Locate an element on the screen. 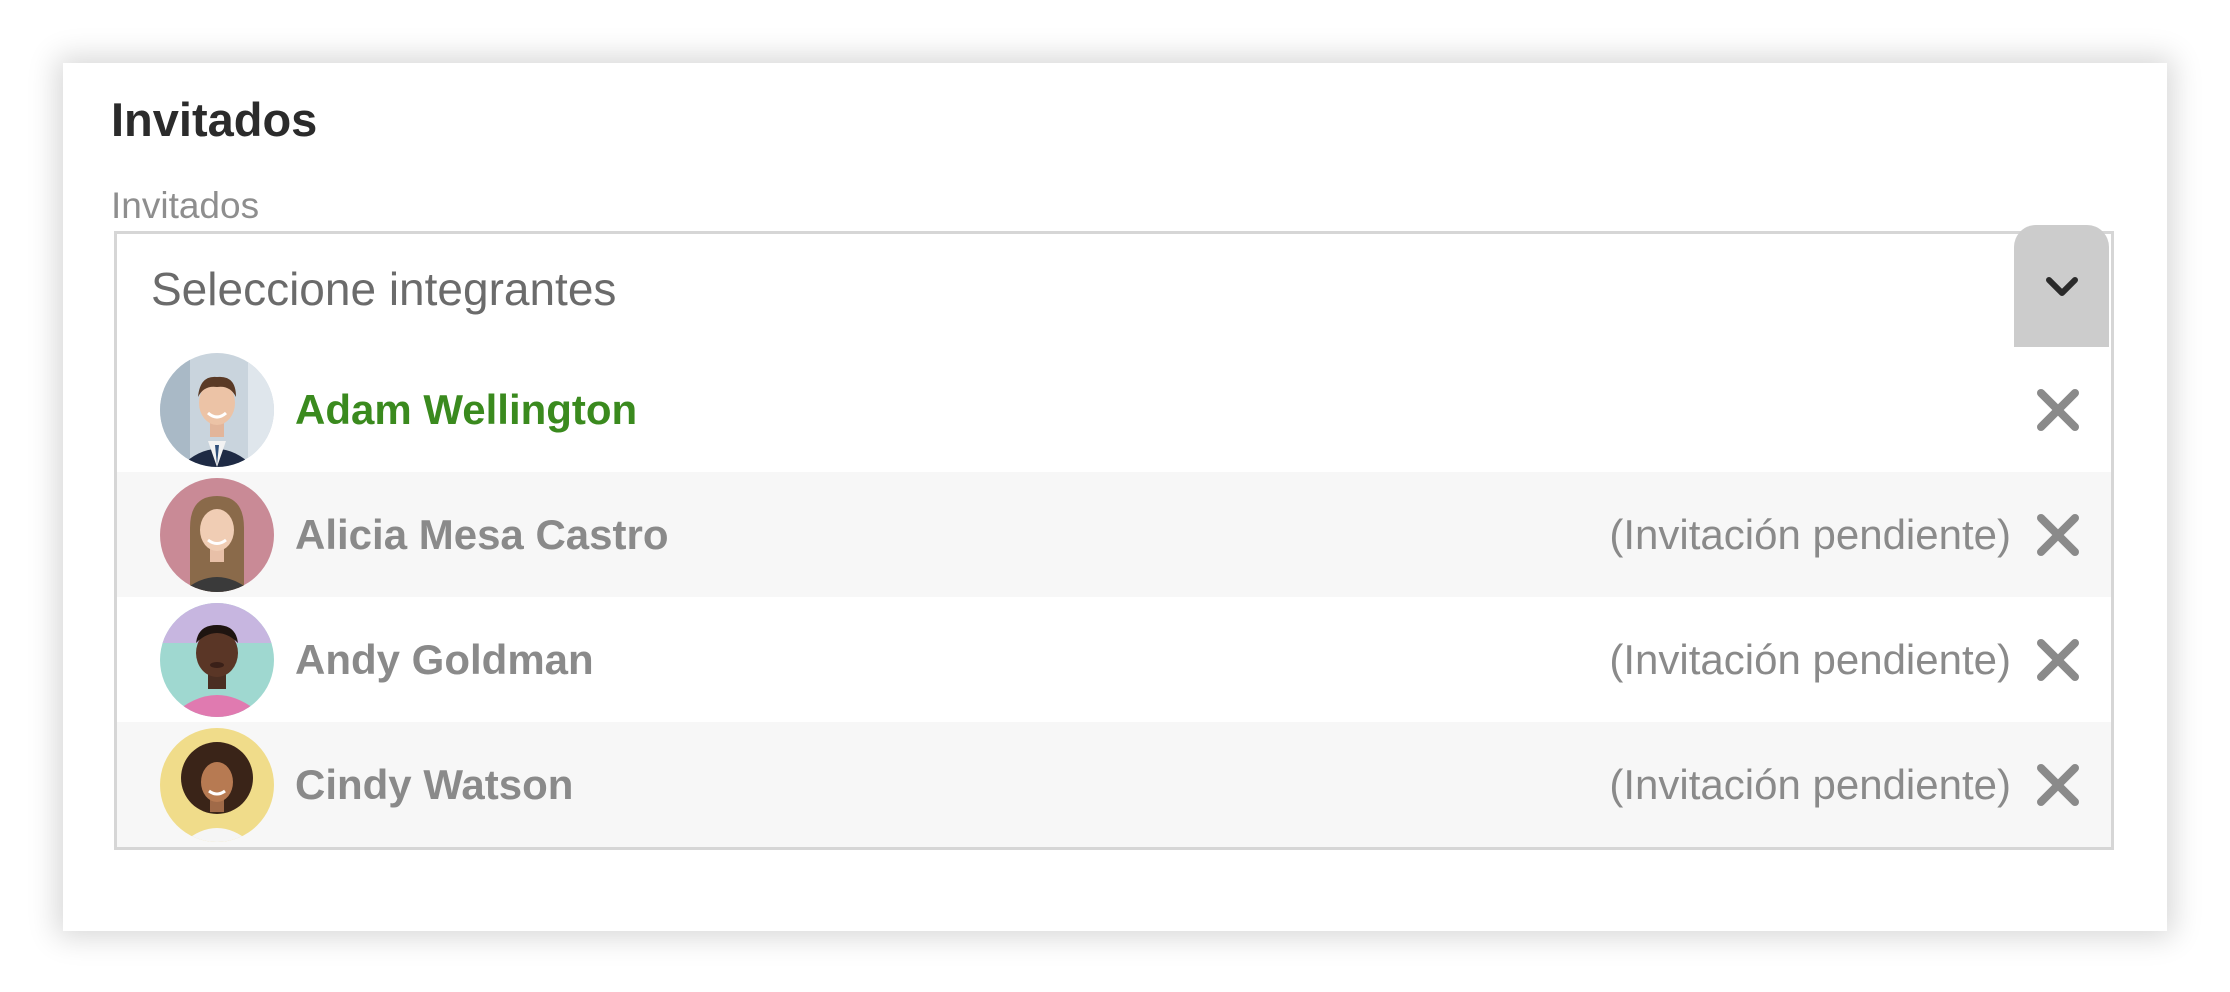 This screenshot has width=2230, height=992. select-placeholder: Seleccione integrantes is located at coordinates (384, 289).